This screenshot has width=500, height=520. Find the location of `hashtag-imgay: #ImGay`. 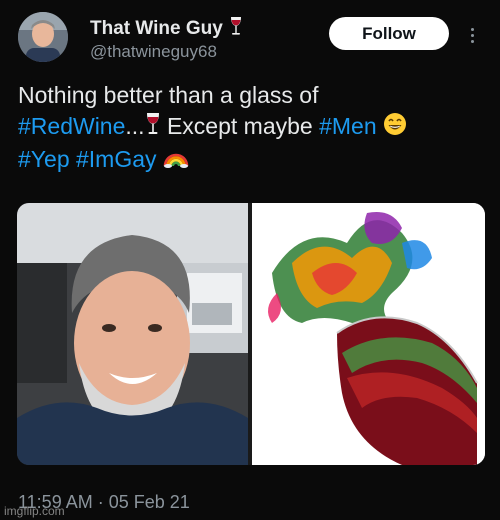

hashtag-imgay: #ImGay is located at coordinates (116, 159).